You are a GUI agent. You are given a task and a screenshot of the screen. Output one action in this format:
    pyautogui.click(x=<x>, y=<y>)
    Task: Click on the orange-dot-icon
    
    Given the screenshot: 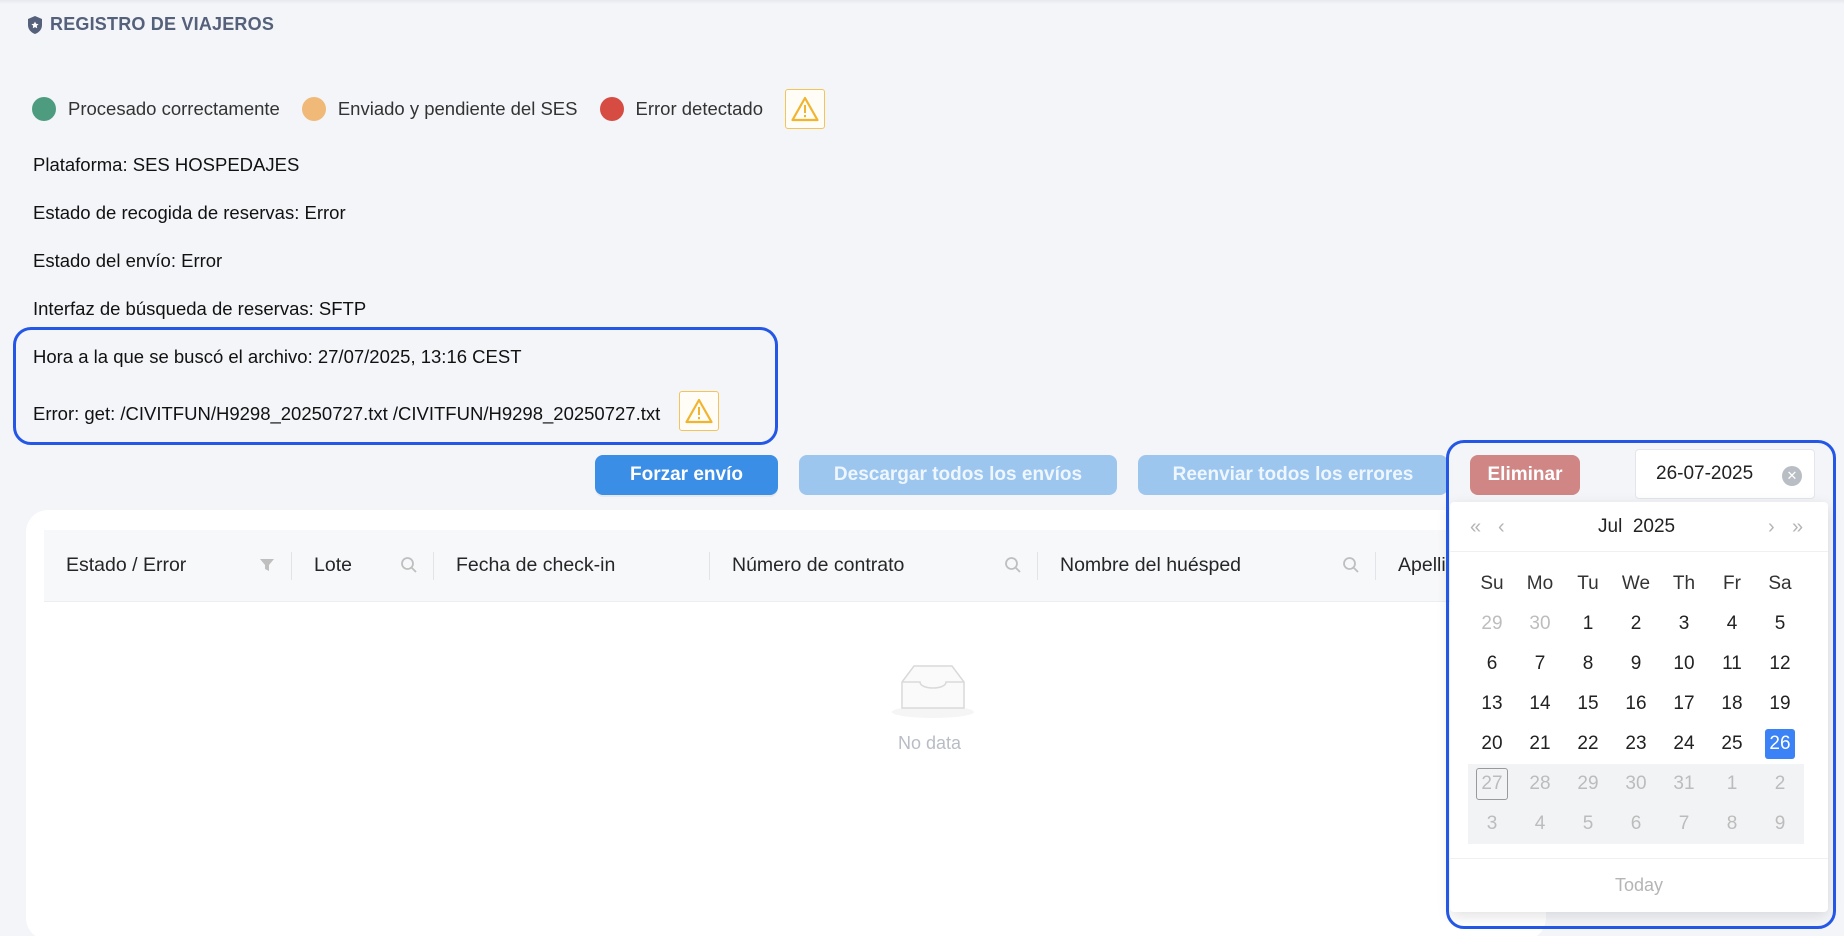 What is the action you would take?
    pyautogui.click(x=313, y=109)
    